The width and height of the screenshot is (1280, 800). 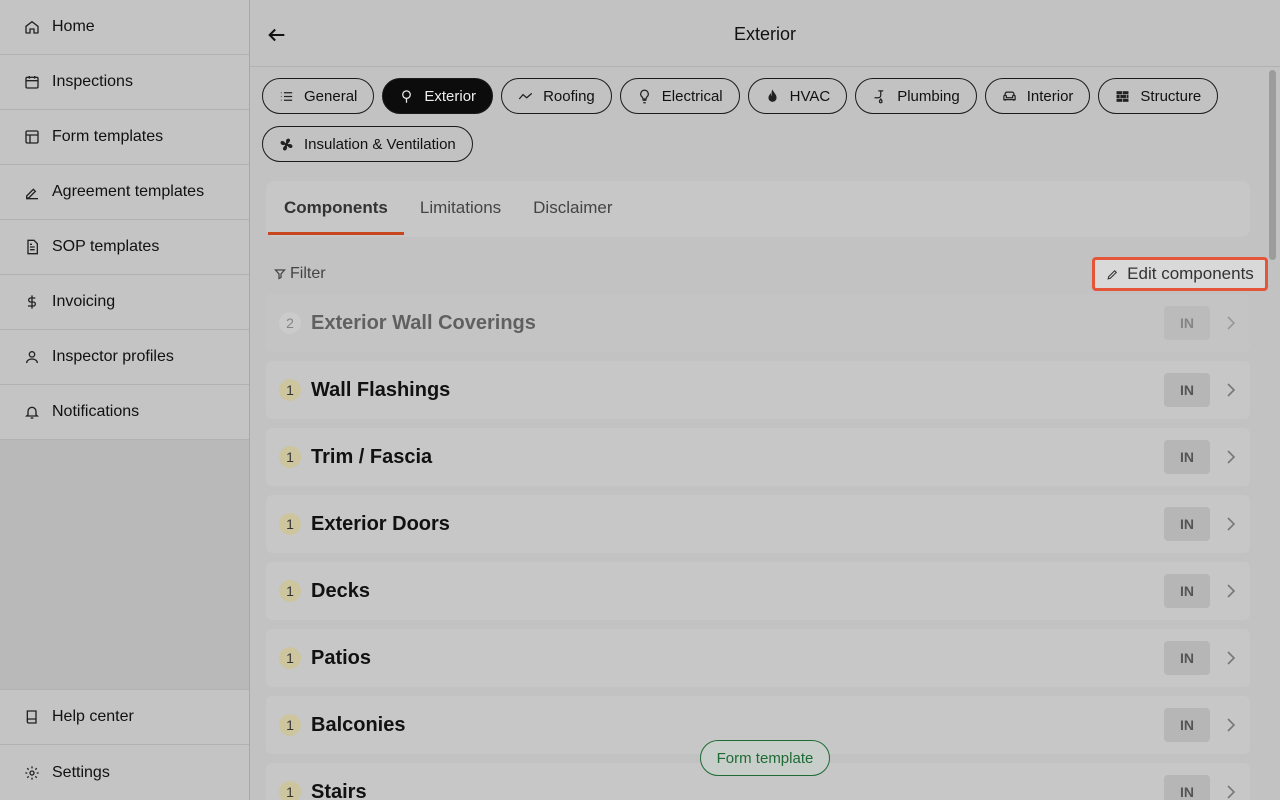 I want to click on page-title: Exterior, so click(x=764, y=34).